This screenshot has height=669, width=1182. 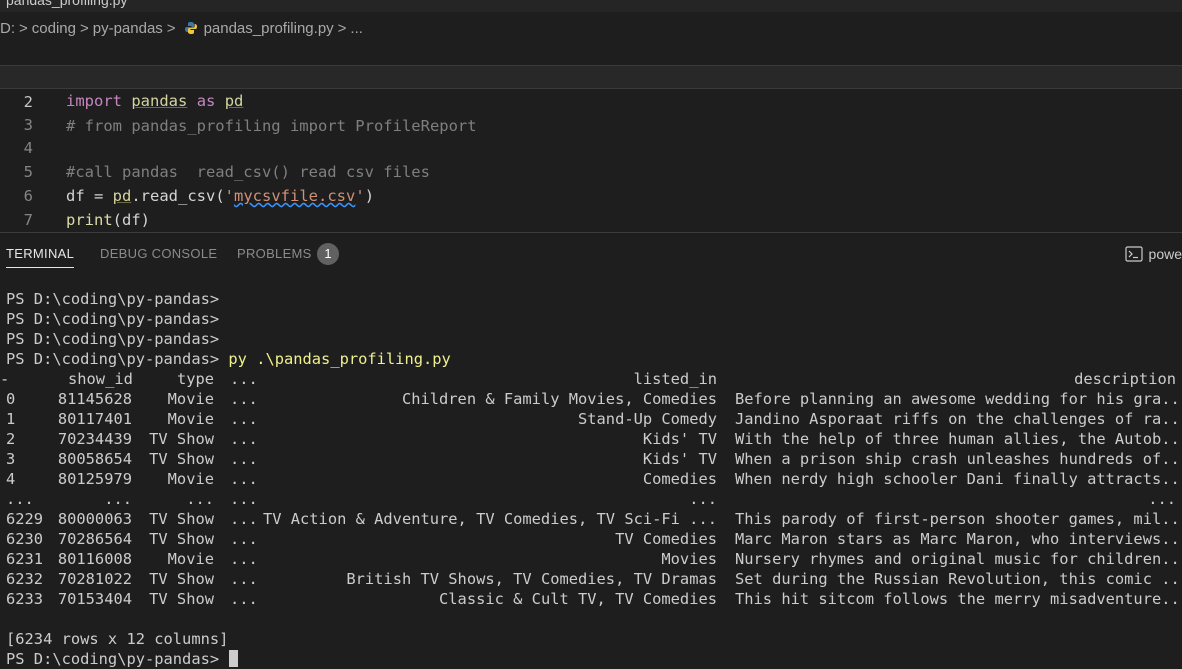 What do you see at coordinates (94, 579) in the screenshot?
I see `cell-show-id: 70281022` at bounding box center [94, 579].